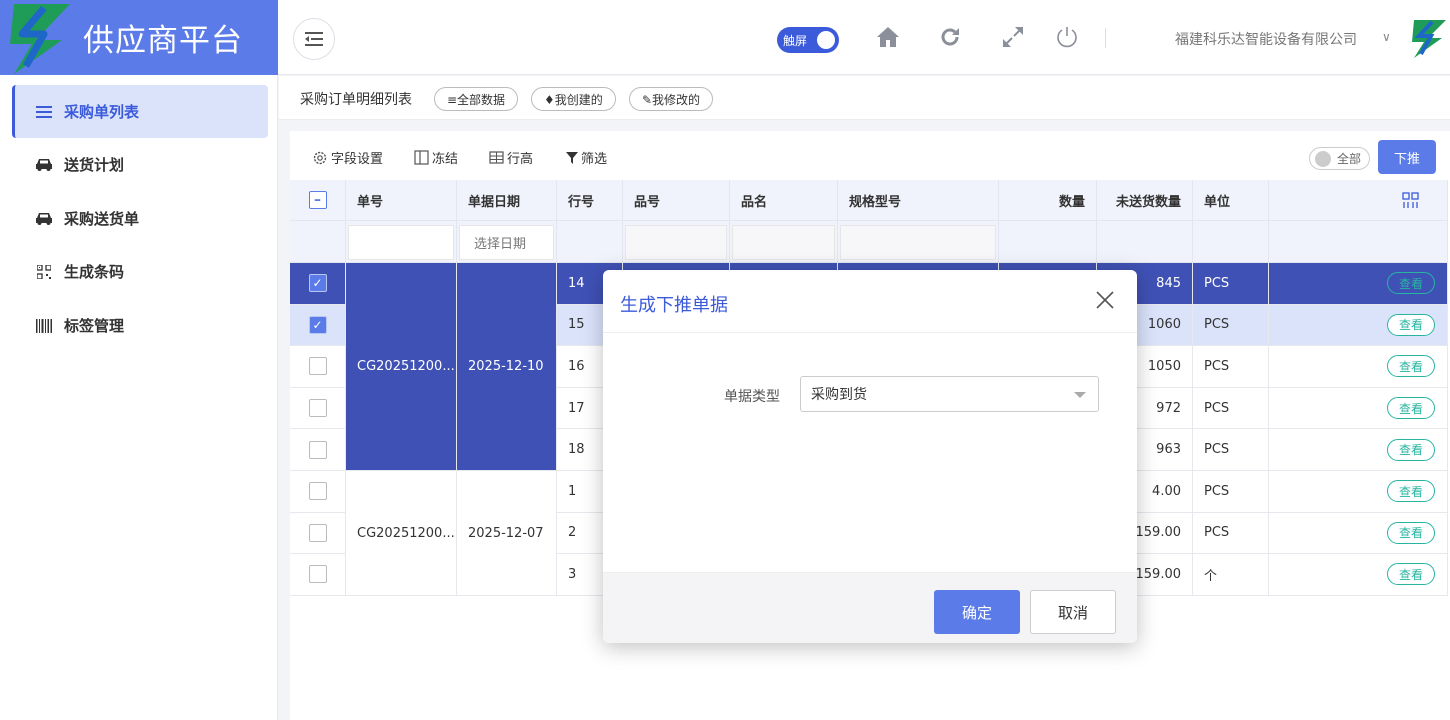 The image size is (1450, 720). Describe the element at coordinates (1407, 157) in the screenshot. I see `push-down-button: 下推` at that location.